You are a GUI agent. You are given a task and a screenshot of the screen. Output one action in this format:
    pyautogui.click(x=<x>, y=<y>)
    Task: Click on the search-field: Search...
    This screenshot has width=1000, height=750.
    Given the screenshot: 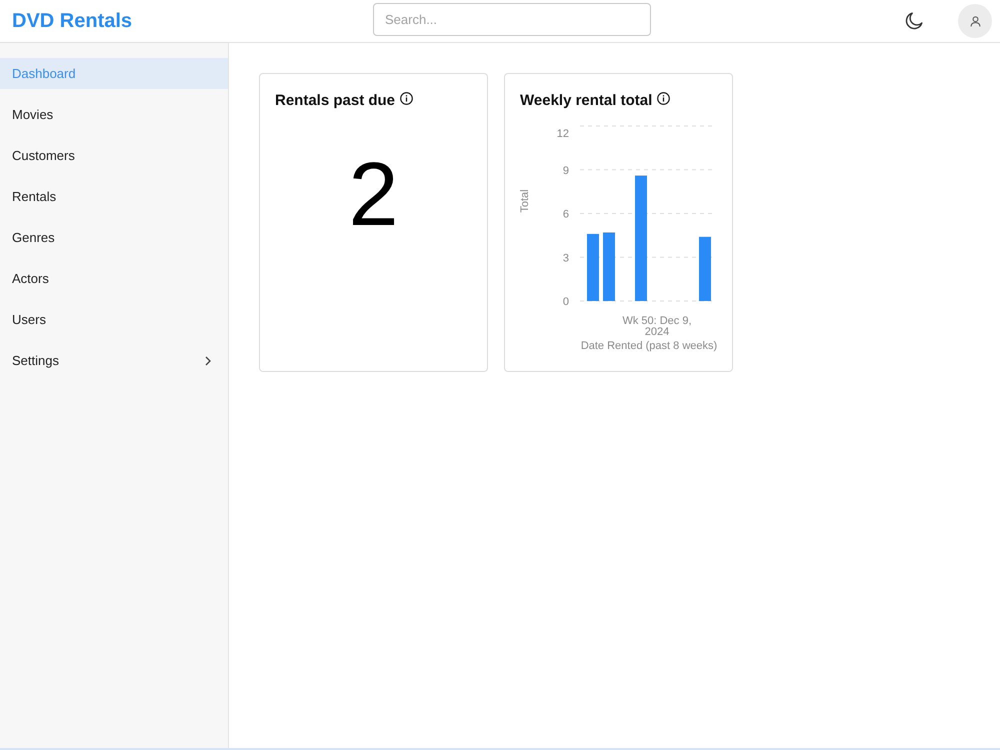 What is the action you would take?
    pyautogui.click(x=512, y=19)
    